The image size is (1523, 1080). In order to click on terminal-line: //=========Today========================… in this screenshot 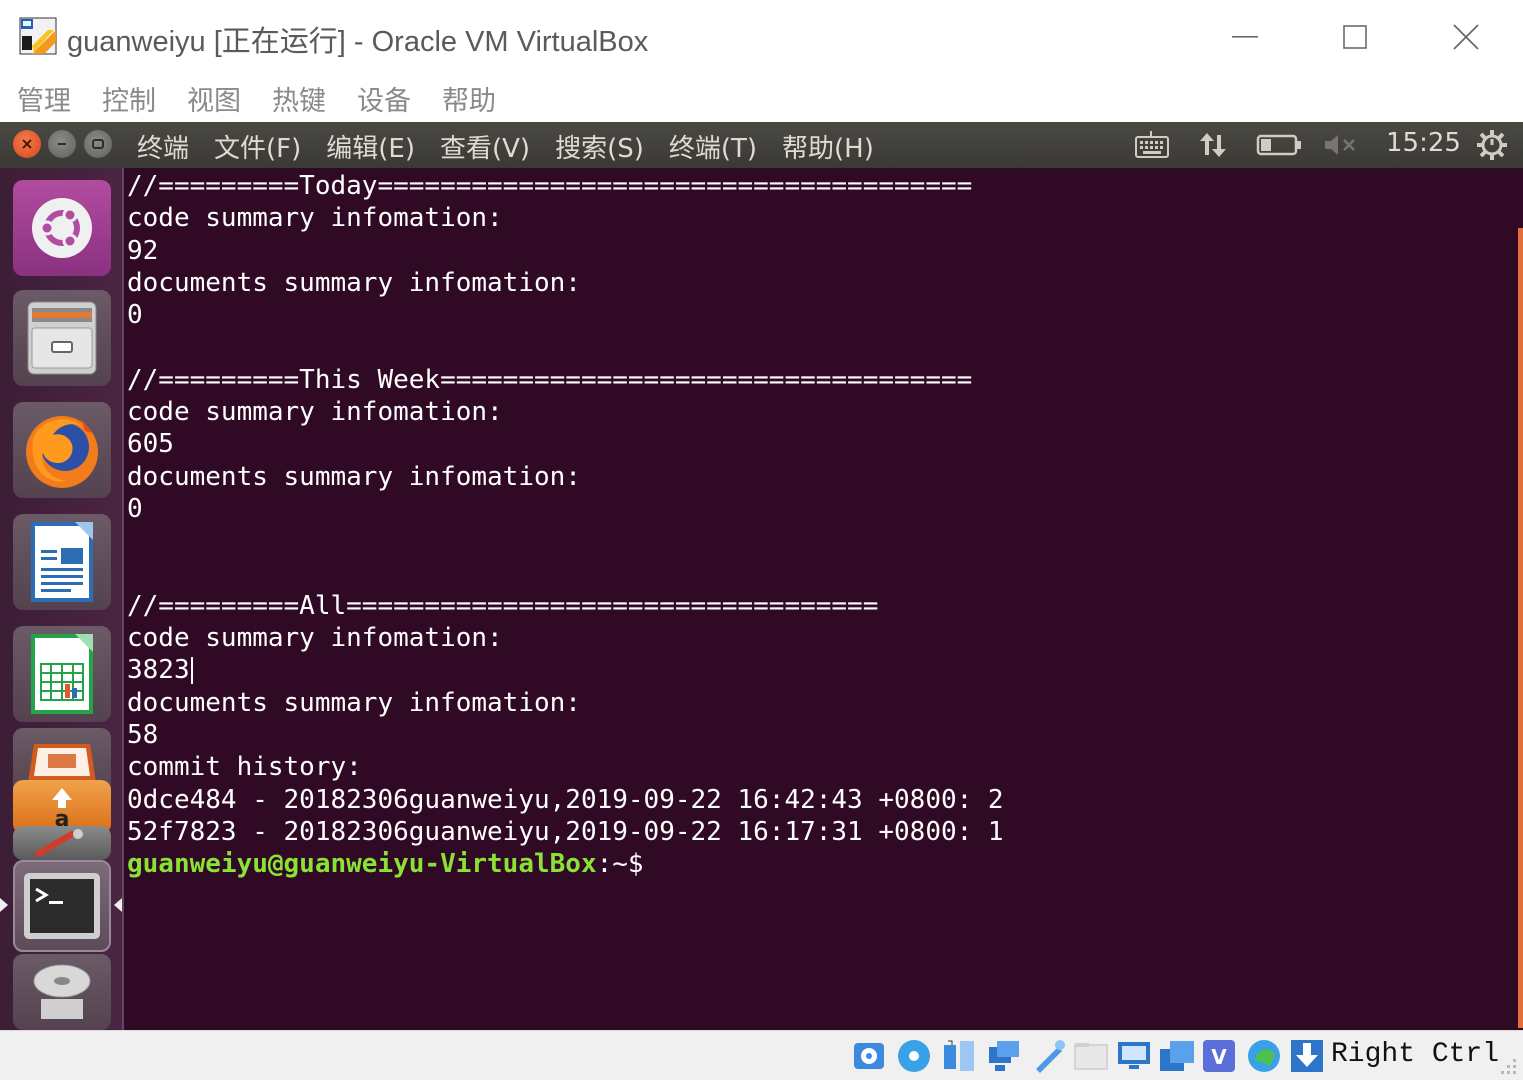, I will do `click(550, 186)`.